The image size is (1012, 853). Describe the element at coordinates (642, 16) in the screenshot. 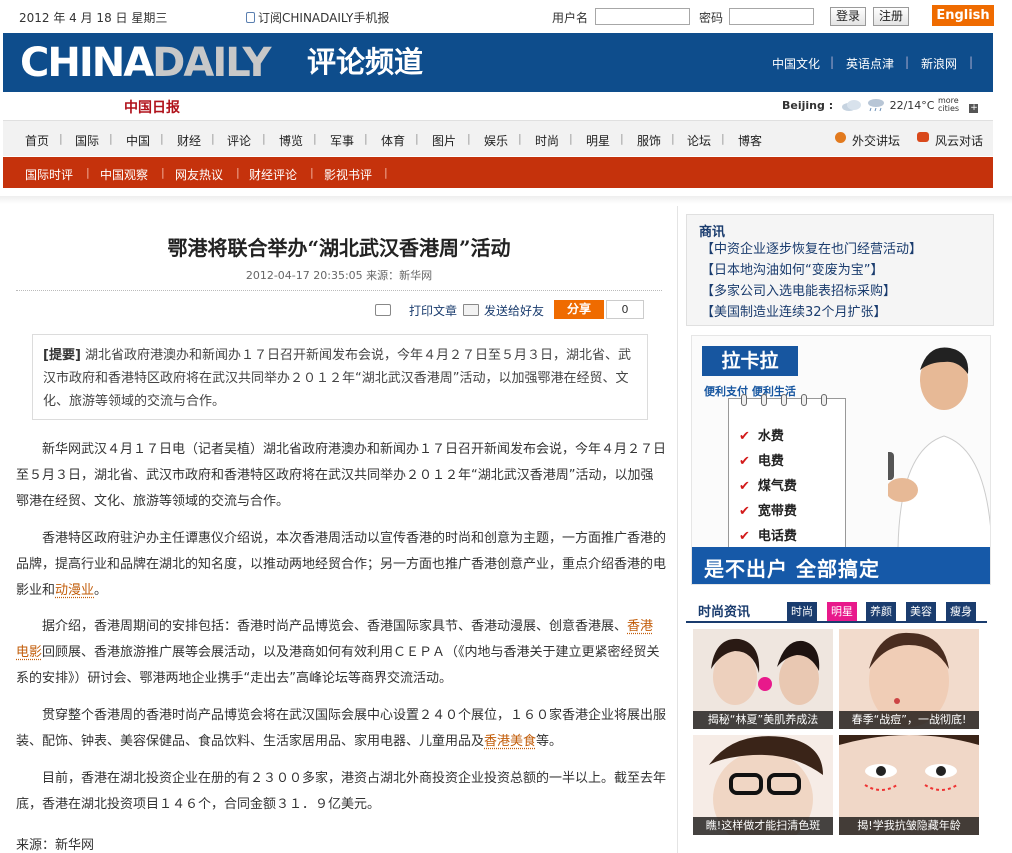

I see `username-input` at that location.